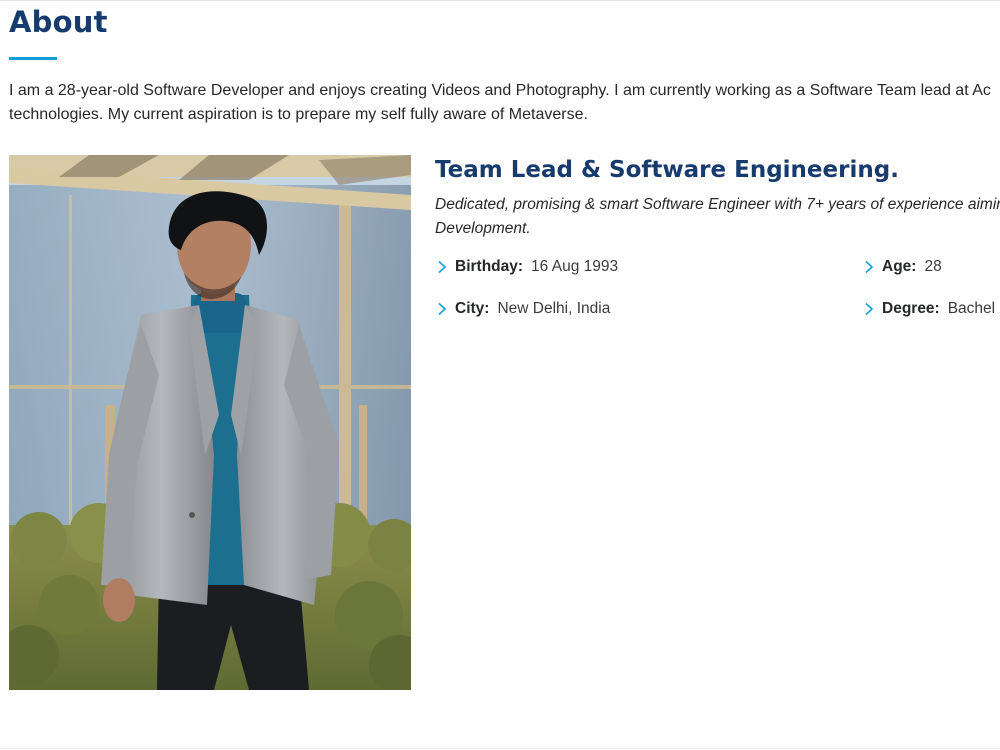 This screenshot has width=1000, height=750. What do you see at coordinates (575, 266) in the screenshot?
I see `detail-value: 16 Aug 1993` at bounding box center [575, 266].